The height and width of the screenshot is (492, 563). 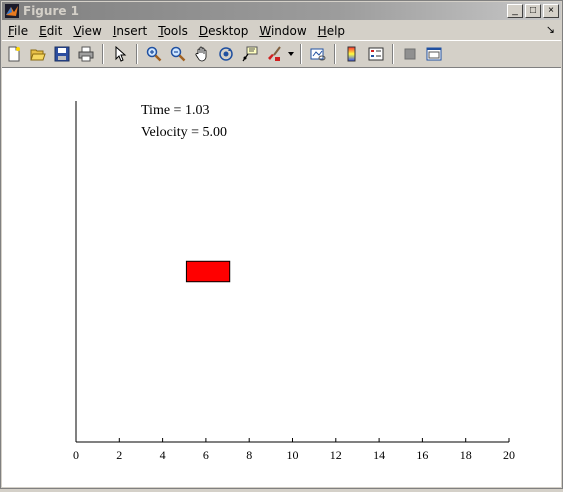 I want to click on zoom-in-button, so click(x=154, y=54).